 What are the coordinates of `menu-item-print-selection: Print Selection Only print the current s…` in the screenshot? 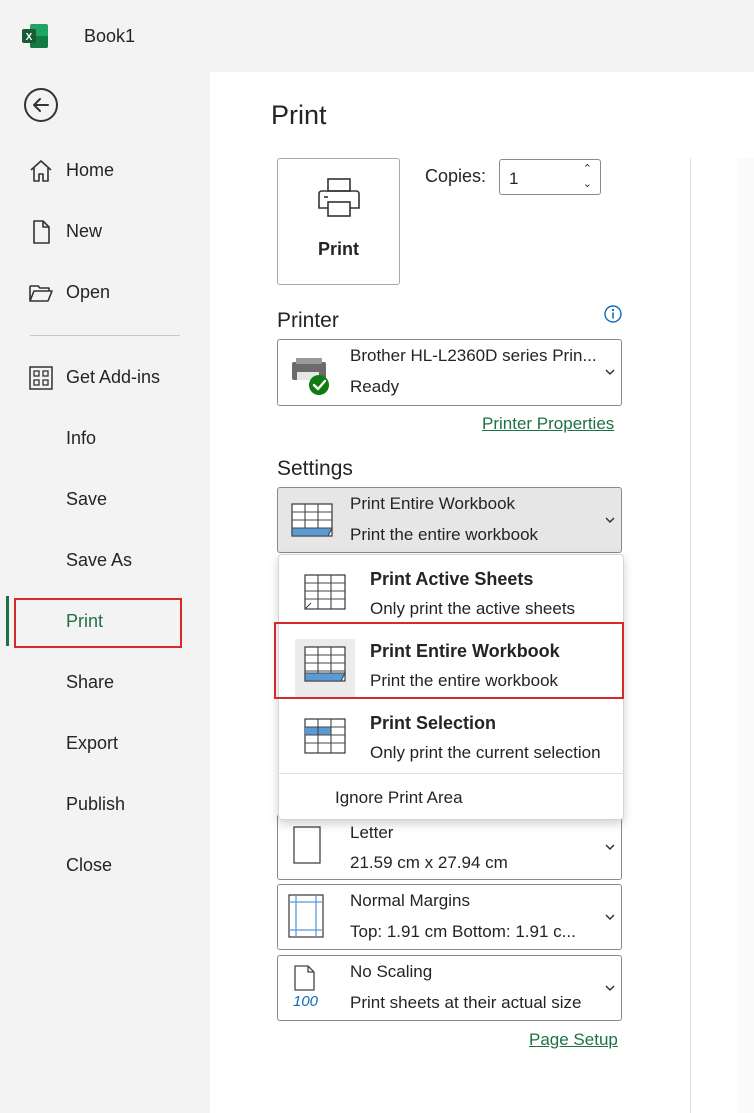 It's located at (452, 737).